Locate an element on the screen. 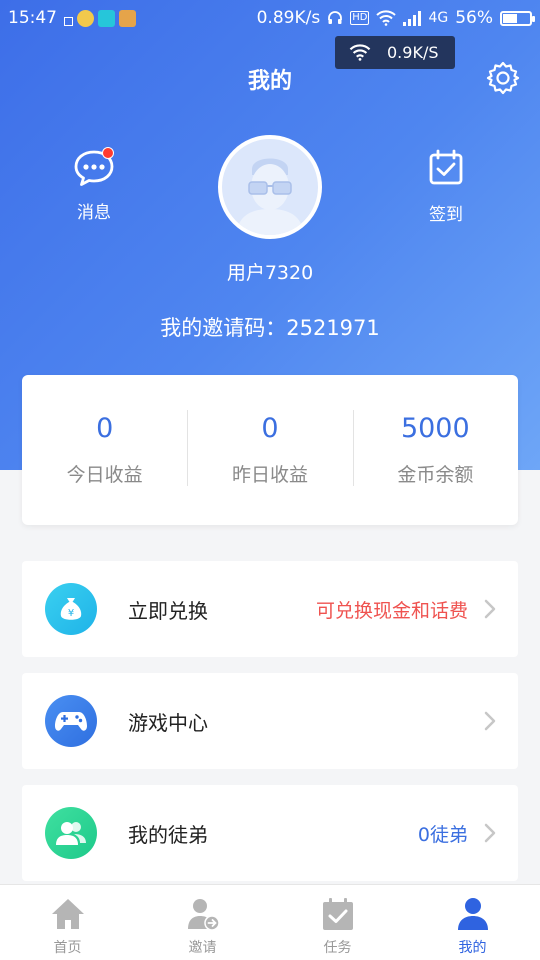 This screenshot has width=540, height=960. default-user-avatar-icon is located at coordinates (270, 196).